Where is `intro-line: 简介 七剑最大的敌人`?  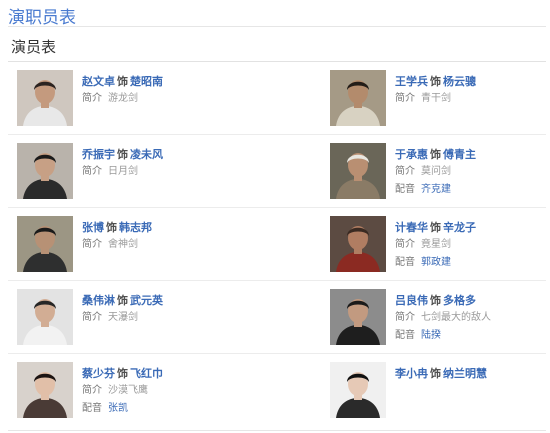 intro-line: 简介 七剑最大的敌人 is located at coordinates (472, 317).